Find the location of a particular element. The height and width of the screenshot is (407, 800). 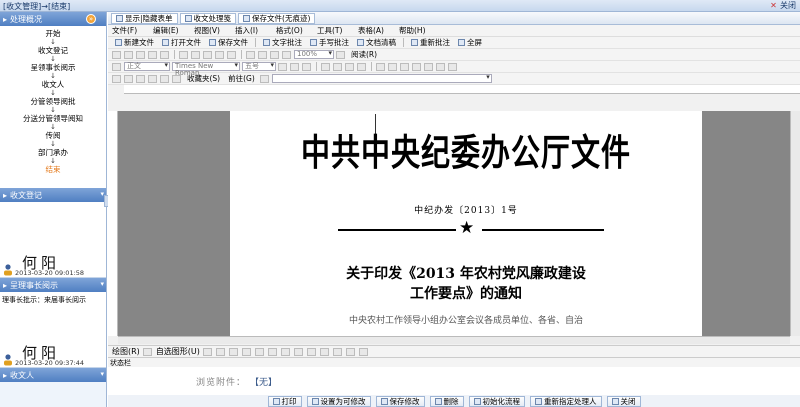

fullscreen-button: 全屏 is located at coordinates (470, 43).